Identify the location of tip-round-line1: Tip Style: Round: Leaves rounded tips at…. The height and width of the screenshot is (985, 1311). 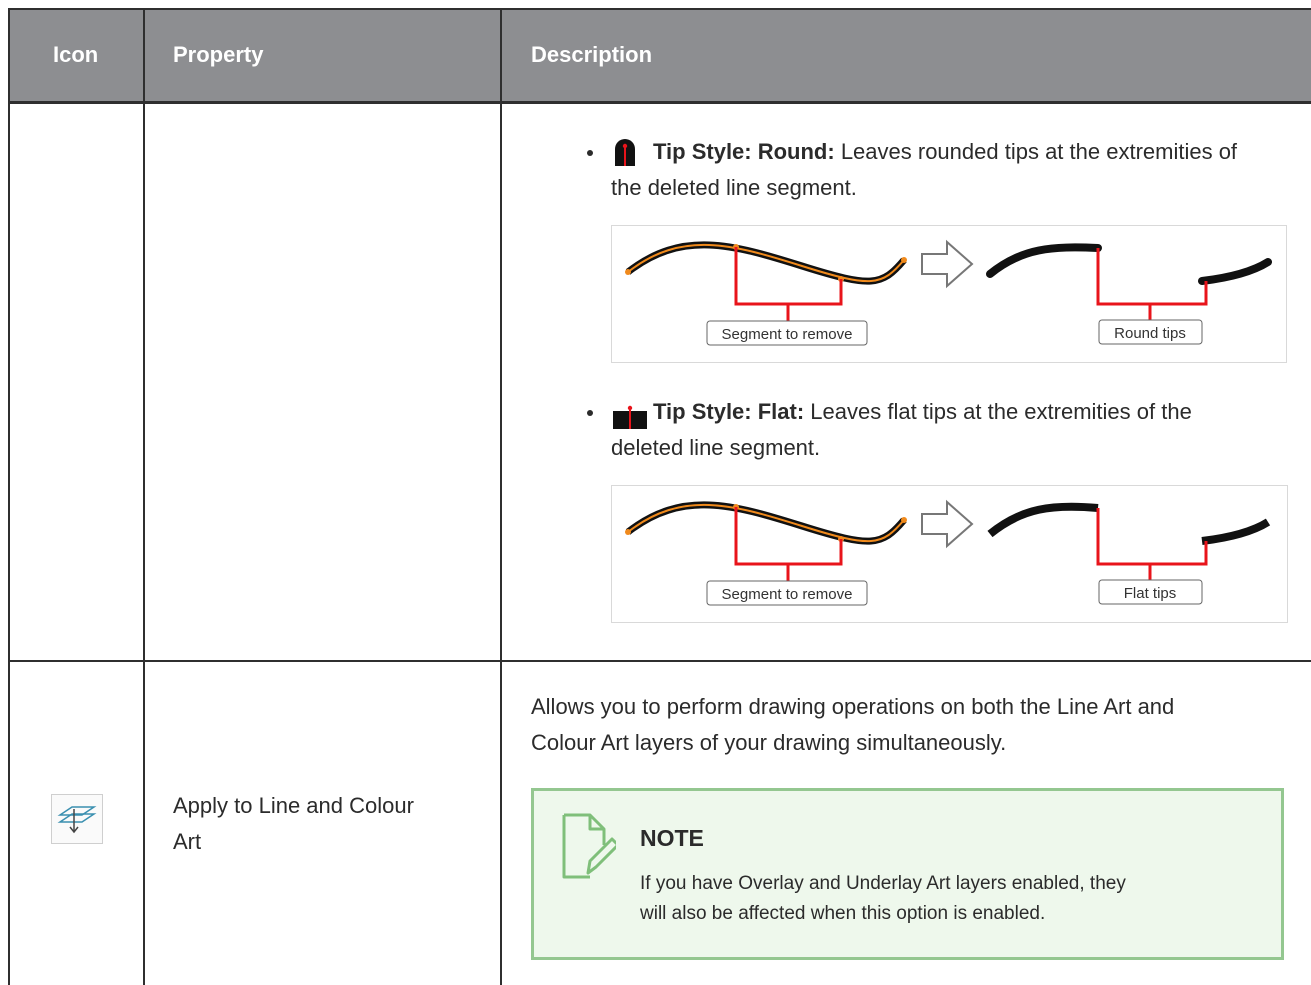
(945, 152).